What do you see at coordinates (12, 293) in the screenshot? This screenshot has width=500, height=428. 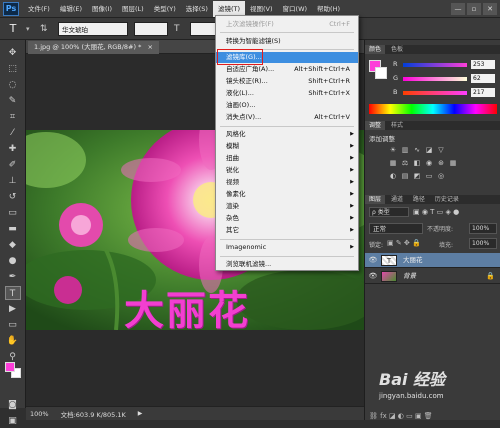 I see `type-tool-button-icon: T` at bounding box center [12, 293].